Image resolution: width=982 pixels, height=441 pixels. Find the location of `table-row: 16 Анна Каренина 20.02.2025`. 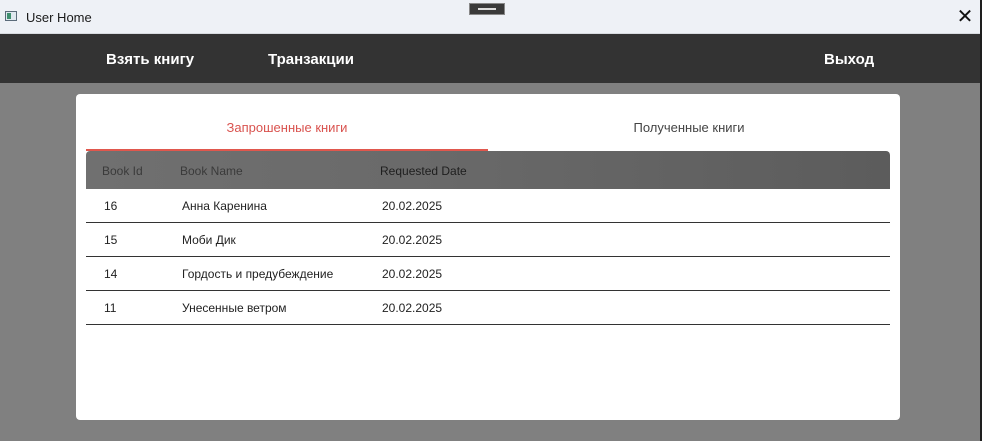

table-row: 16 Анна Каренина 20.02.2025 is located at coordinates (488, 206).